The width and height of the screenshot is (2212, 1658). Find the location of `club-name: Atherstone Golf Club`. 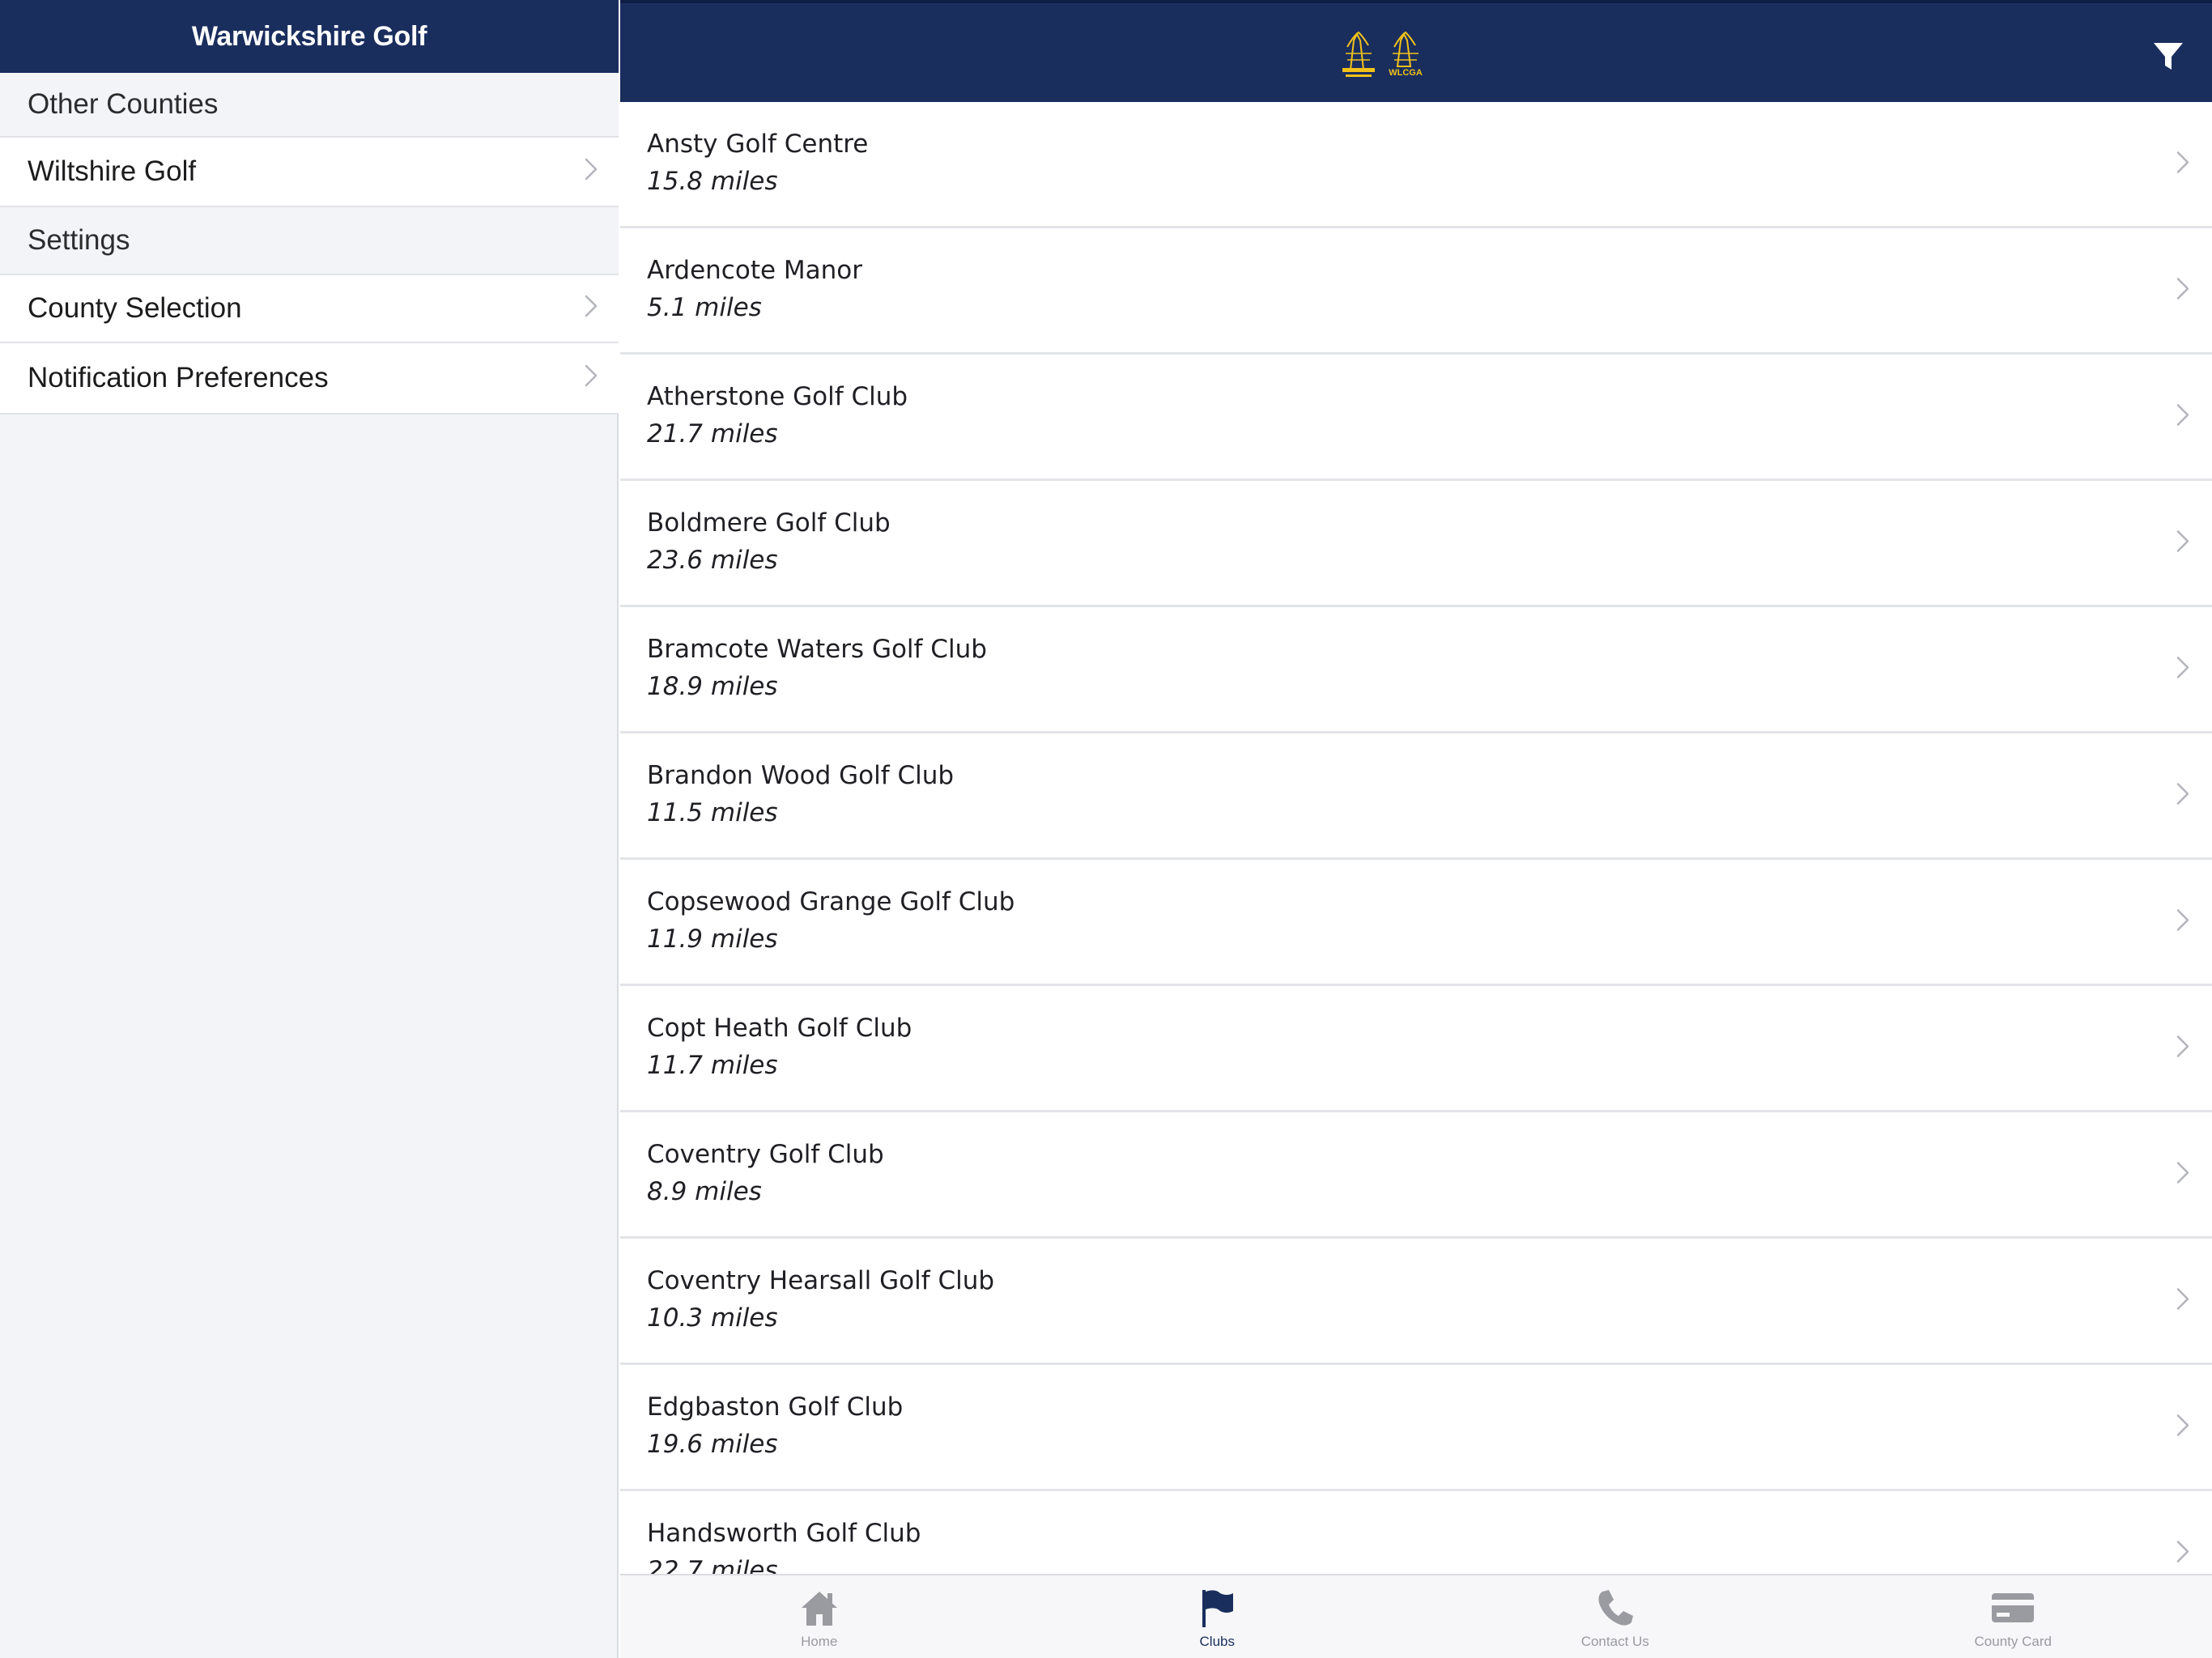

club-name: Atherstone Golf Club is located at coordinates (778, 396).